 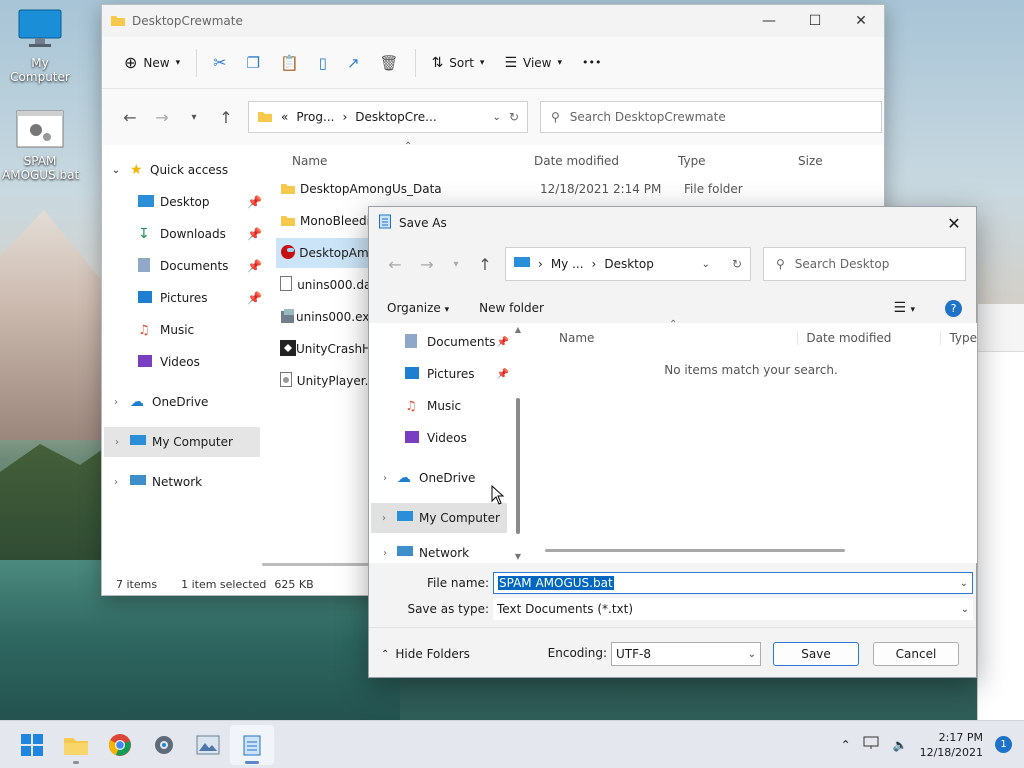 I want to click on explorer-search-box: ⚲ Search DesktopCrewmate, so click(x=711, y=117).